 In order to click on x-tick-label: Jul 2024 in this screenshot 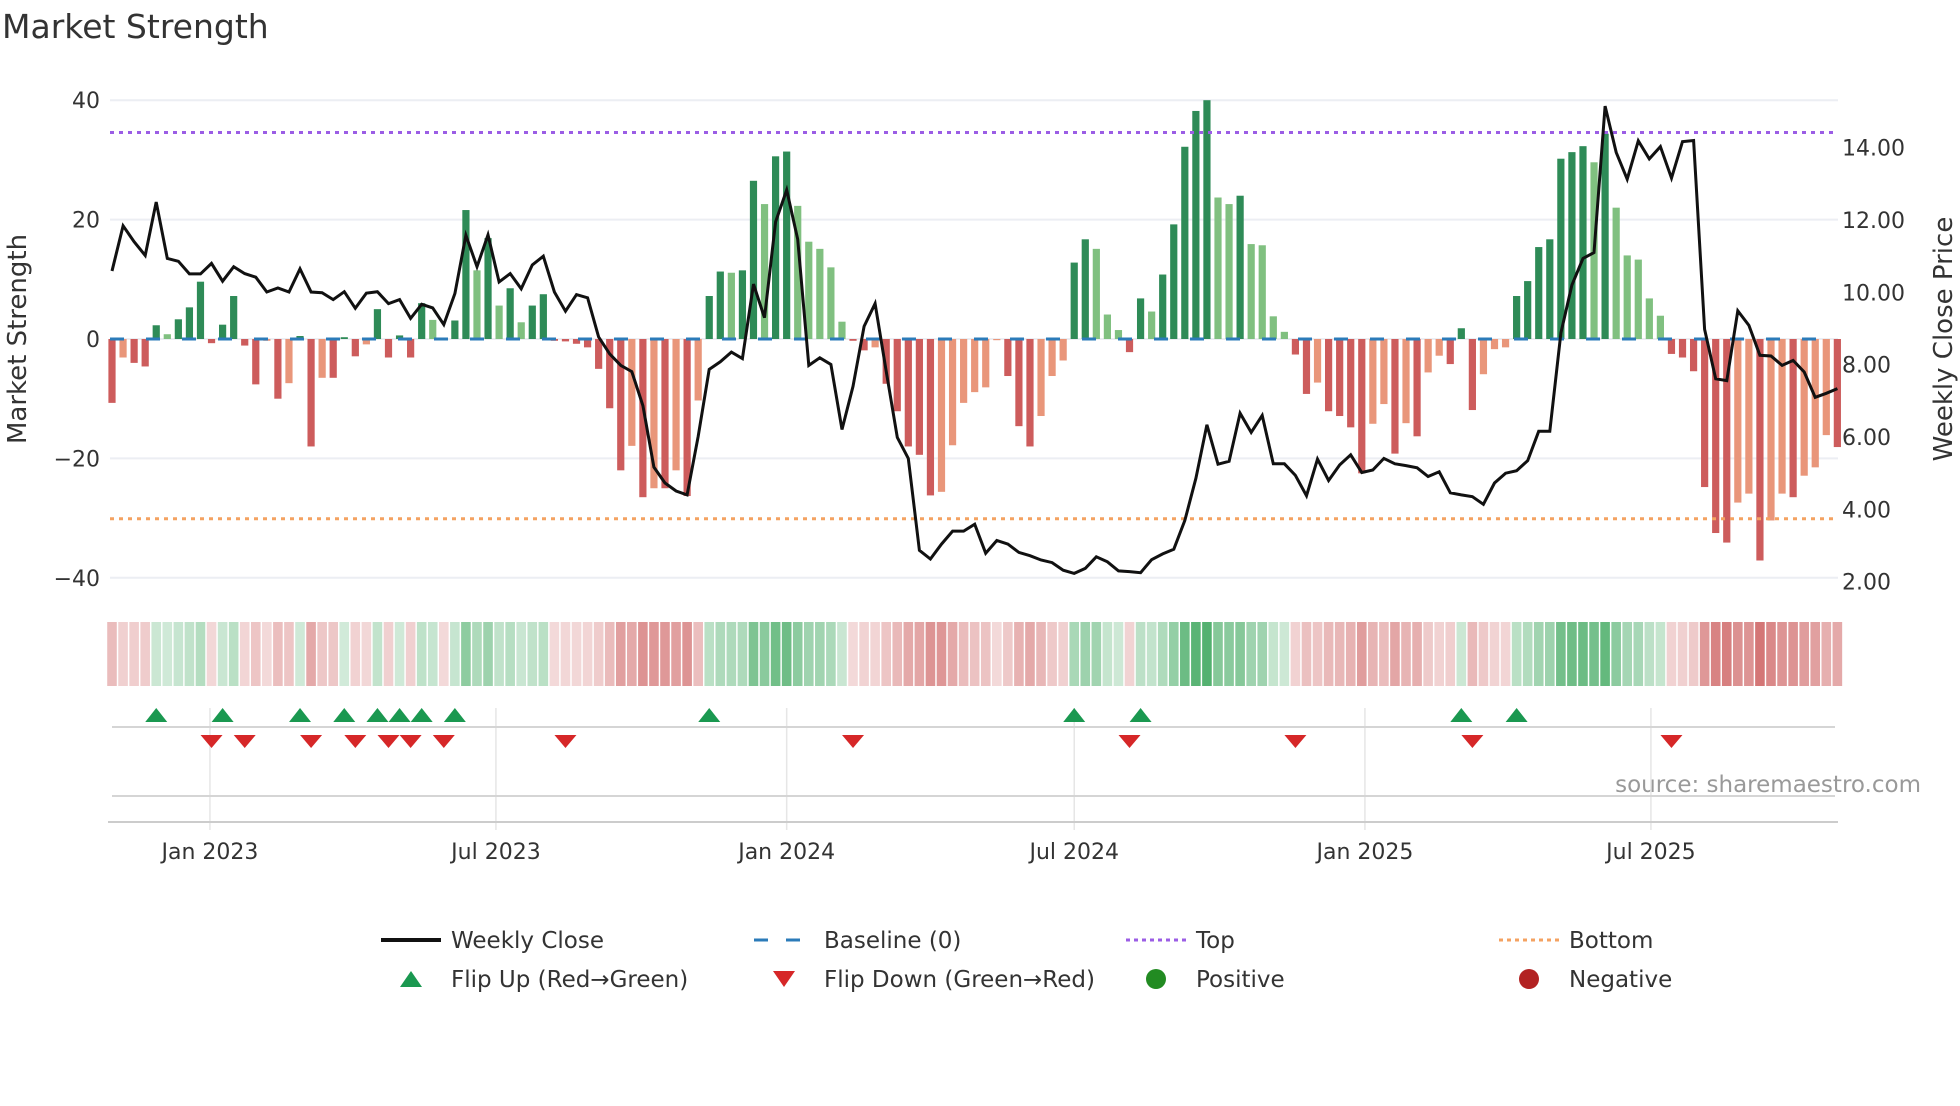, I will do `click(1073, 852)`.